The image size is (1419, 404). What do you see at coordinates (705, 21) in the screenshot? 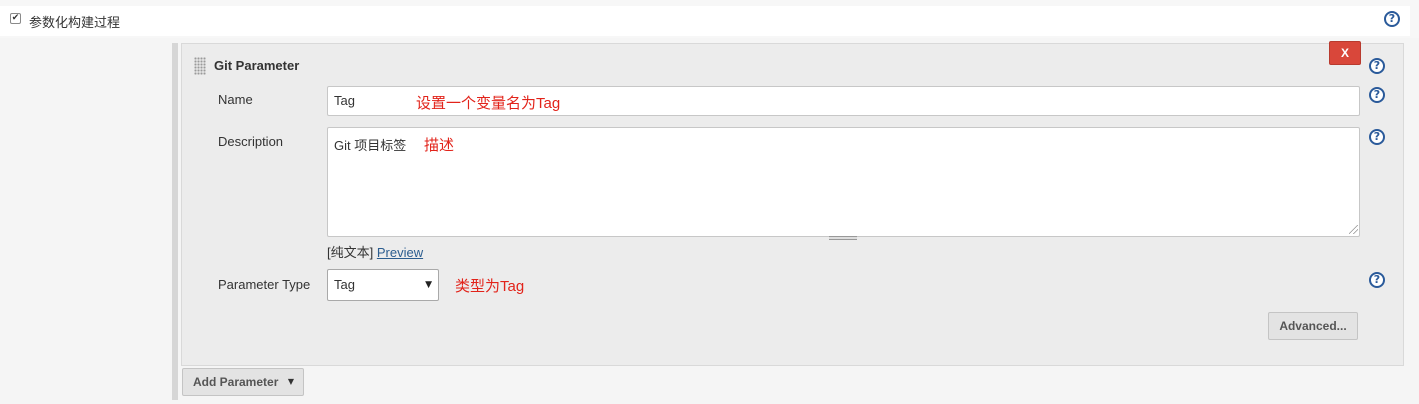
I see `section-header-band` at bounding box center [705, 21].